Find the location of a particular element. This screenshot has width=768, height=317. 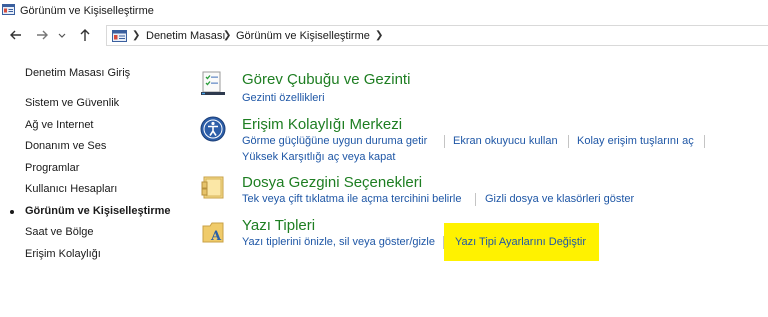

svg-text: A is located at coordinates (216, 236).